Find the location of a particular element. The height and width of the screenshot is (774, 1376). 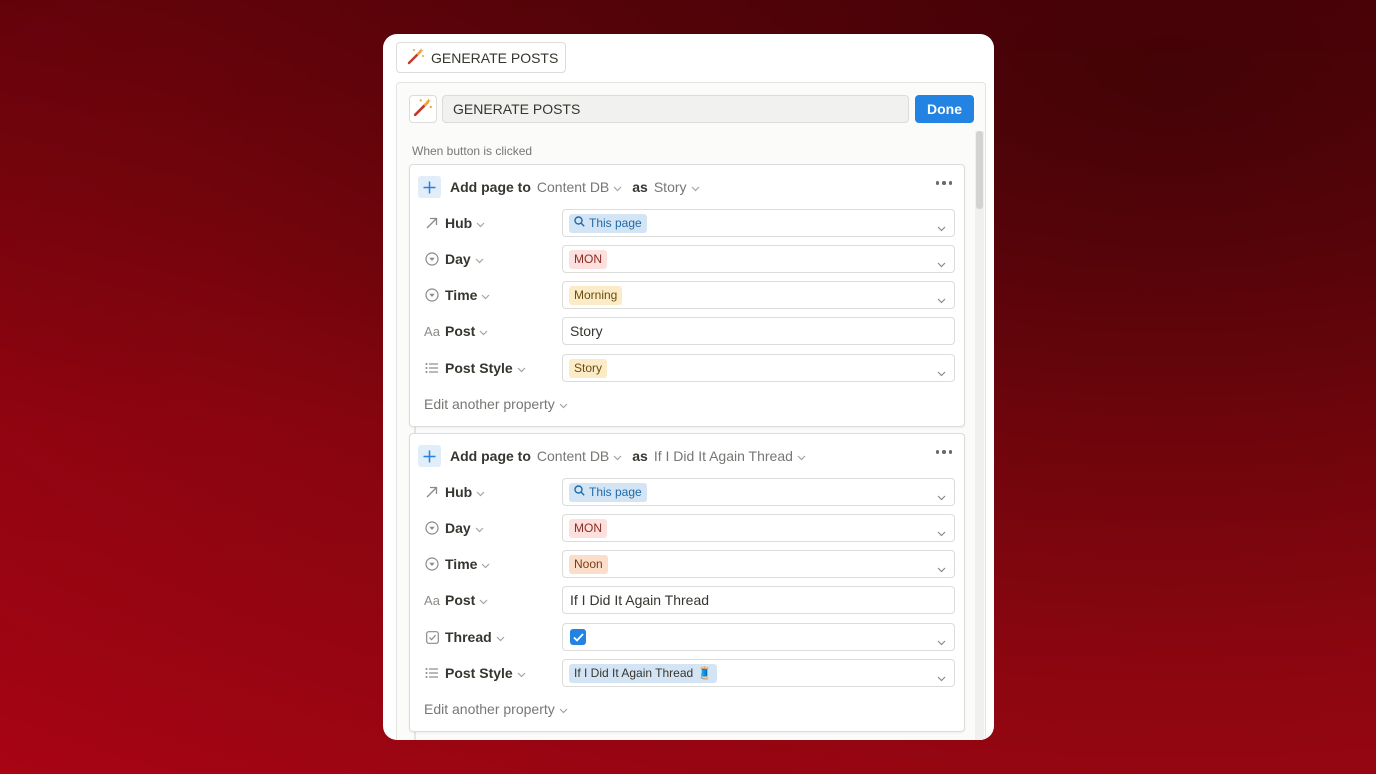

property-row-post-style: Post Style Story is located at coordinates (687, 368).